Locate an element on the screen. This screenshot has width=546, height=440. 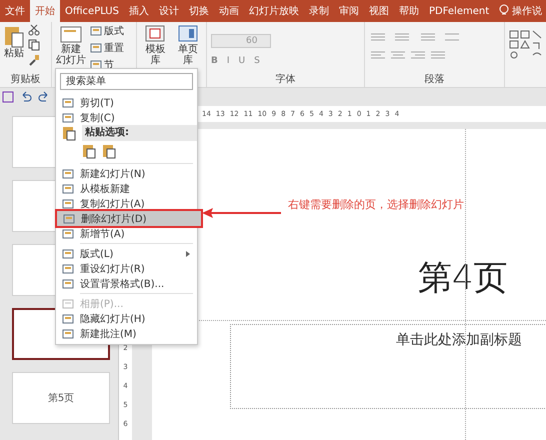
group-label: 段落 is located at coordinates (435, 80).